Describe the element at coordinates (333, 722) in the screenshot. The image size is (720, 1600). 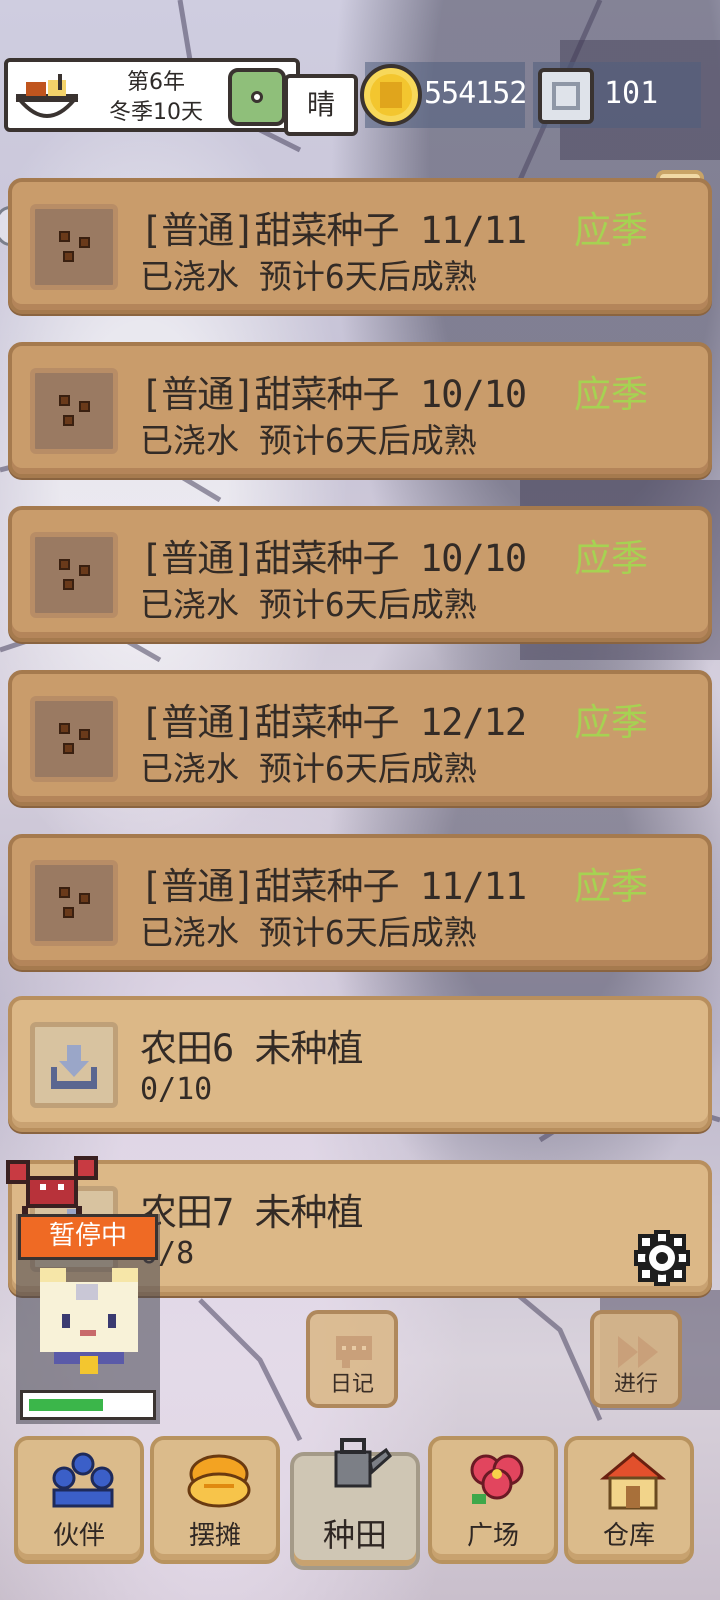
I see `field-crop-name: [普通]甜菜种子 12/12` at that location.